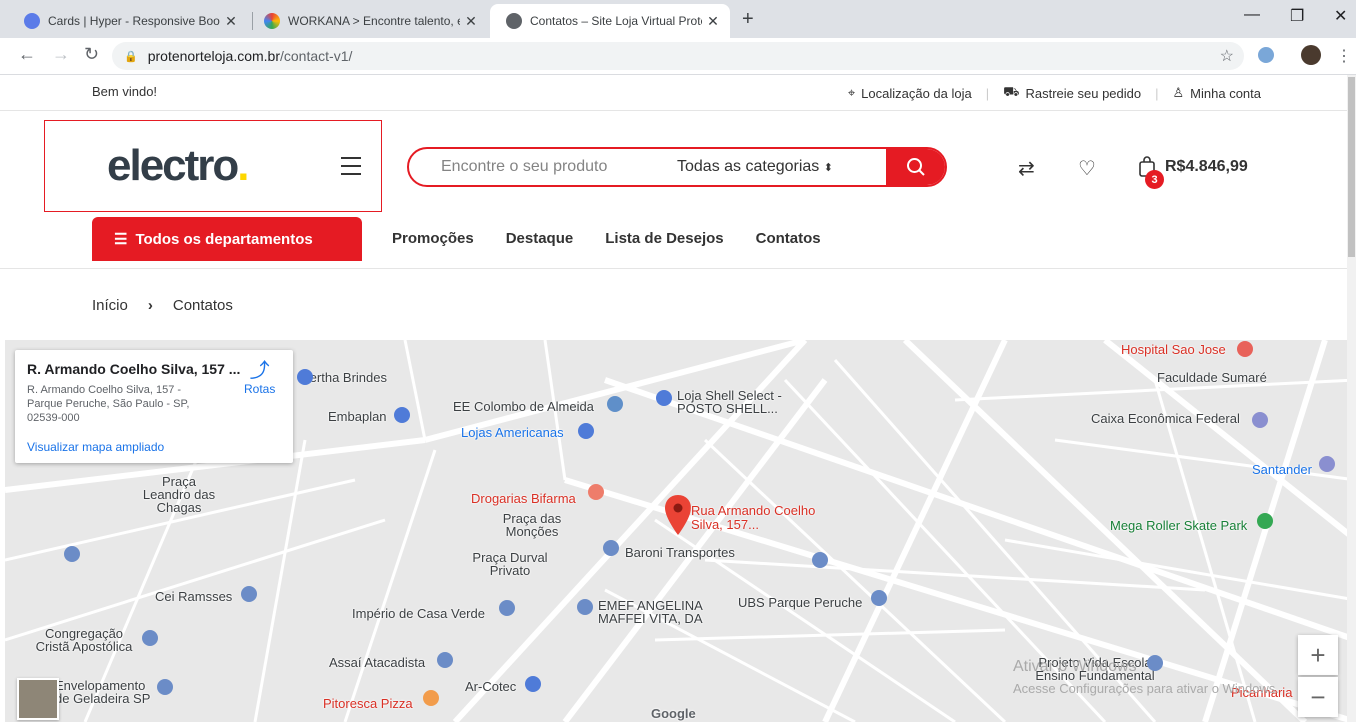 This screenshot has width=1356, height=722. Describe the element at coordinates (678, 515) in the screenshot. I see `location-marker-icon` at that location.